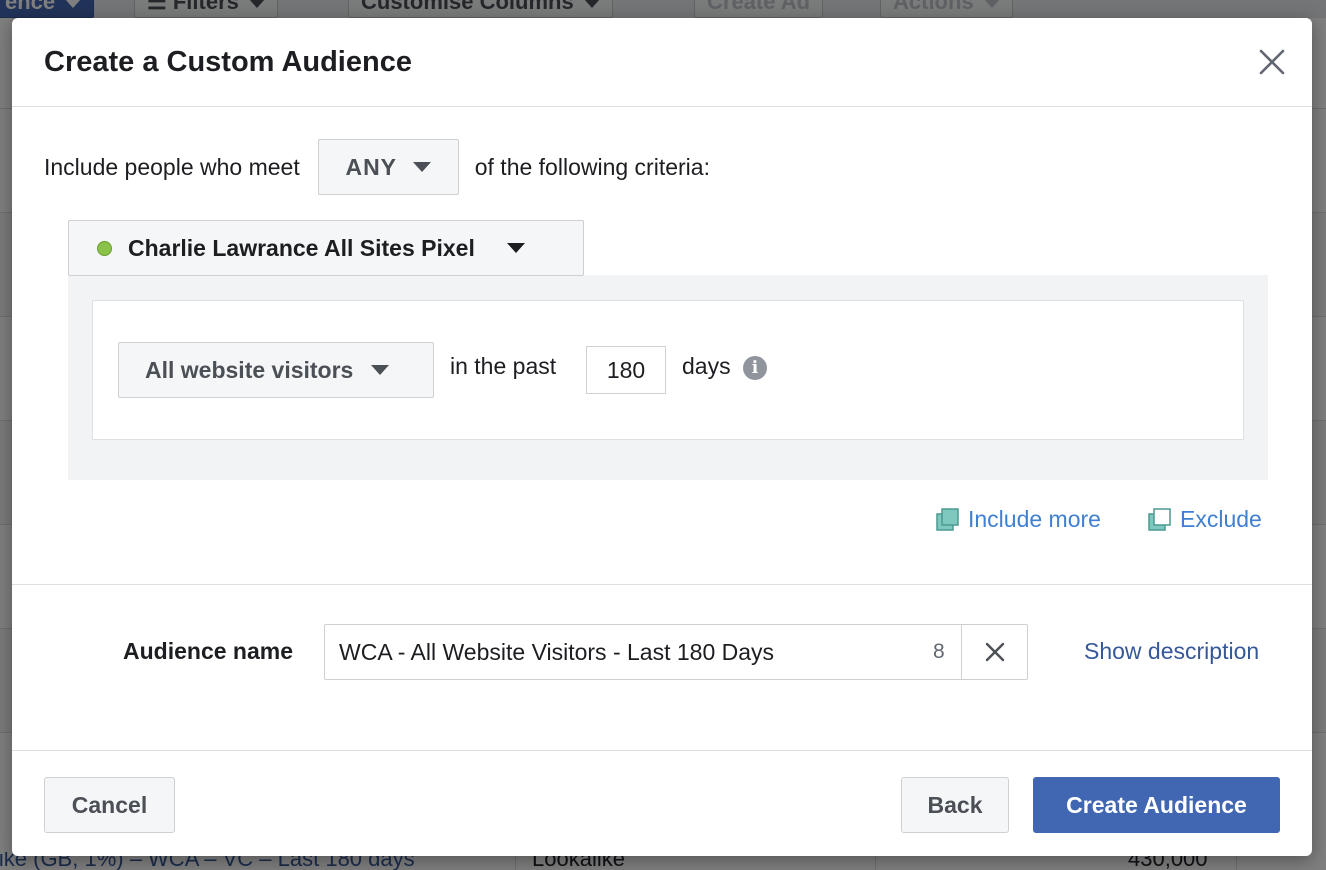 The height and width of the screenshot is (870, 1326). What do you see at coordinates (208, 651) in the screenshot?
I see `audience-name-label: Audience name` at bounding box center [208, 651].